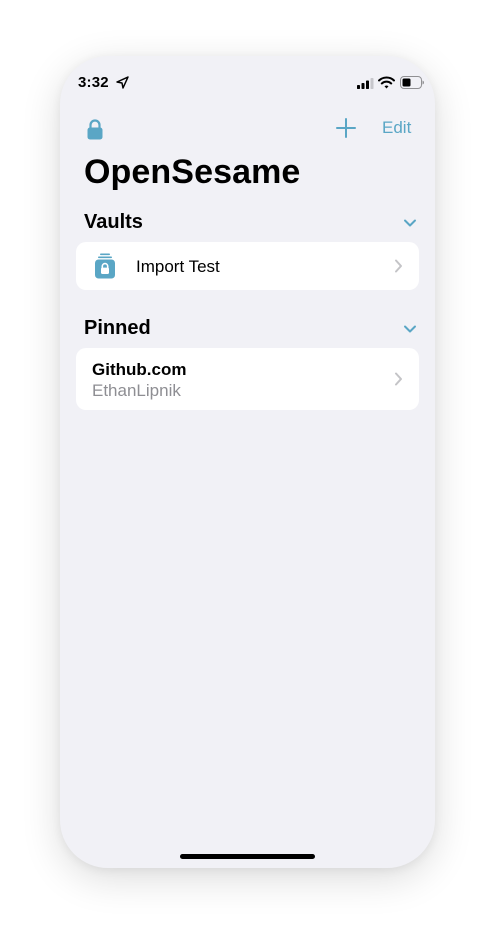  I want to click on vault-row-import-test: Import Test, so click(247, 266).